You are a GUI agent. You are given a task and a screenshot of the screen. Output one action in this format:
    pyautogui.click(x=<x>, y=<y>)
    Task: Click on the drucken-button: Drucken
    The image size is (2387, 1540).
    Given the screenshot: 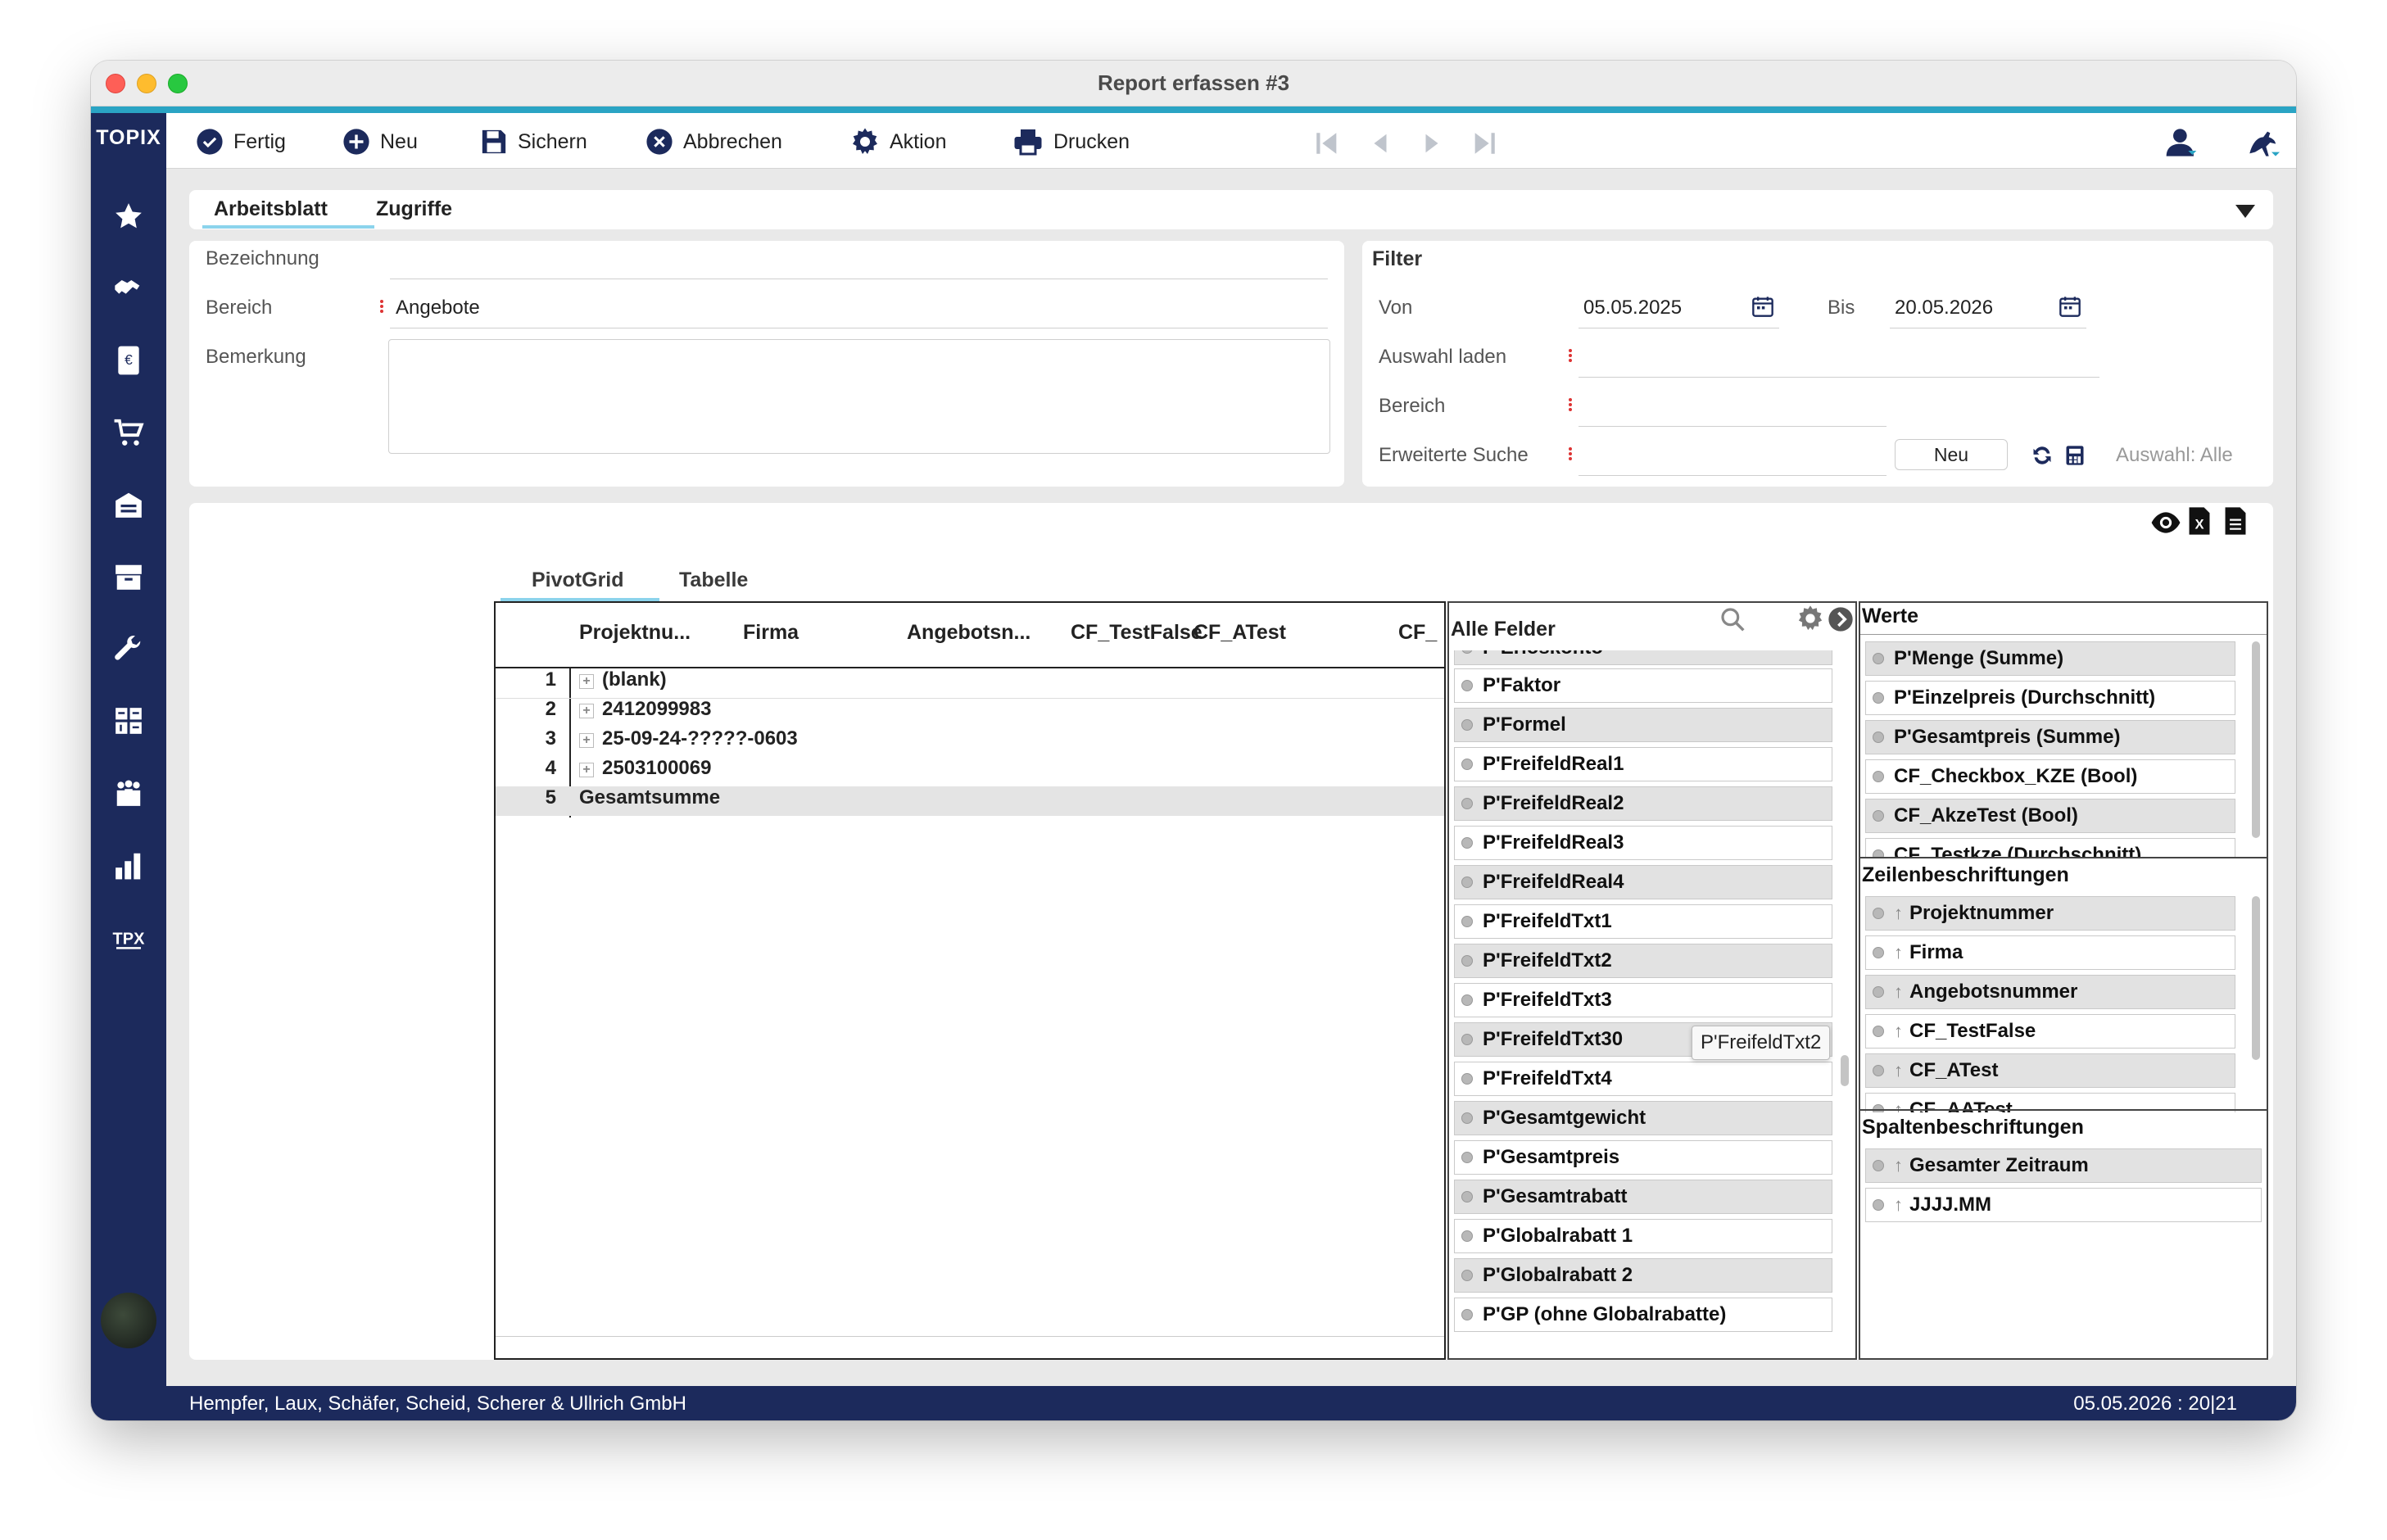 What is the action you would take?
    pyautogui.click(x=1071, y=142)
    